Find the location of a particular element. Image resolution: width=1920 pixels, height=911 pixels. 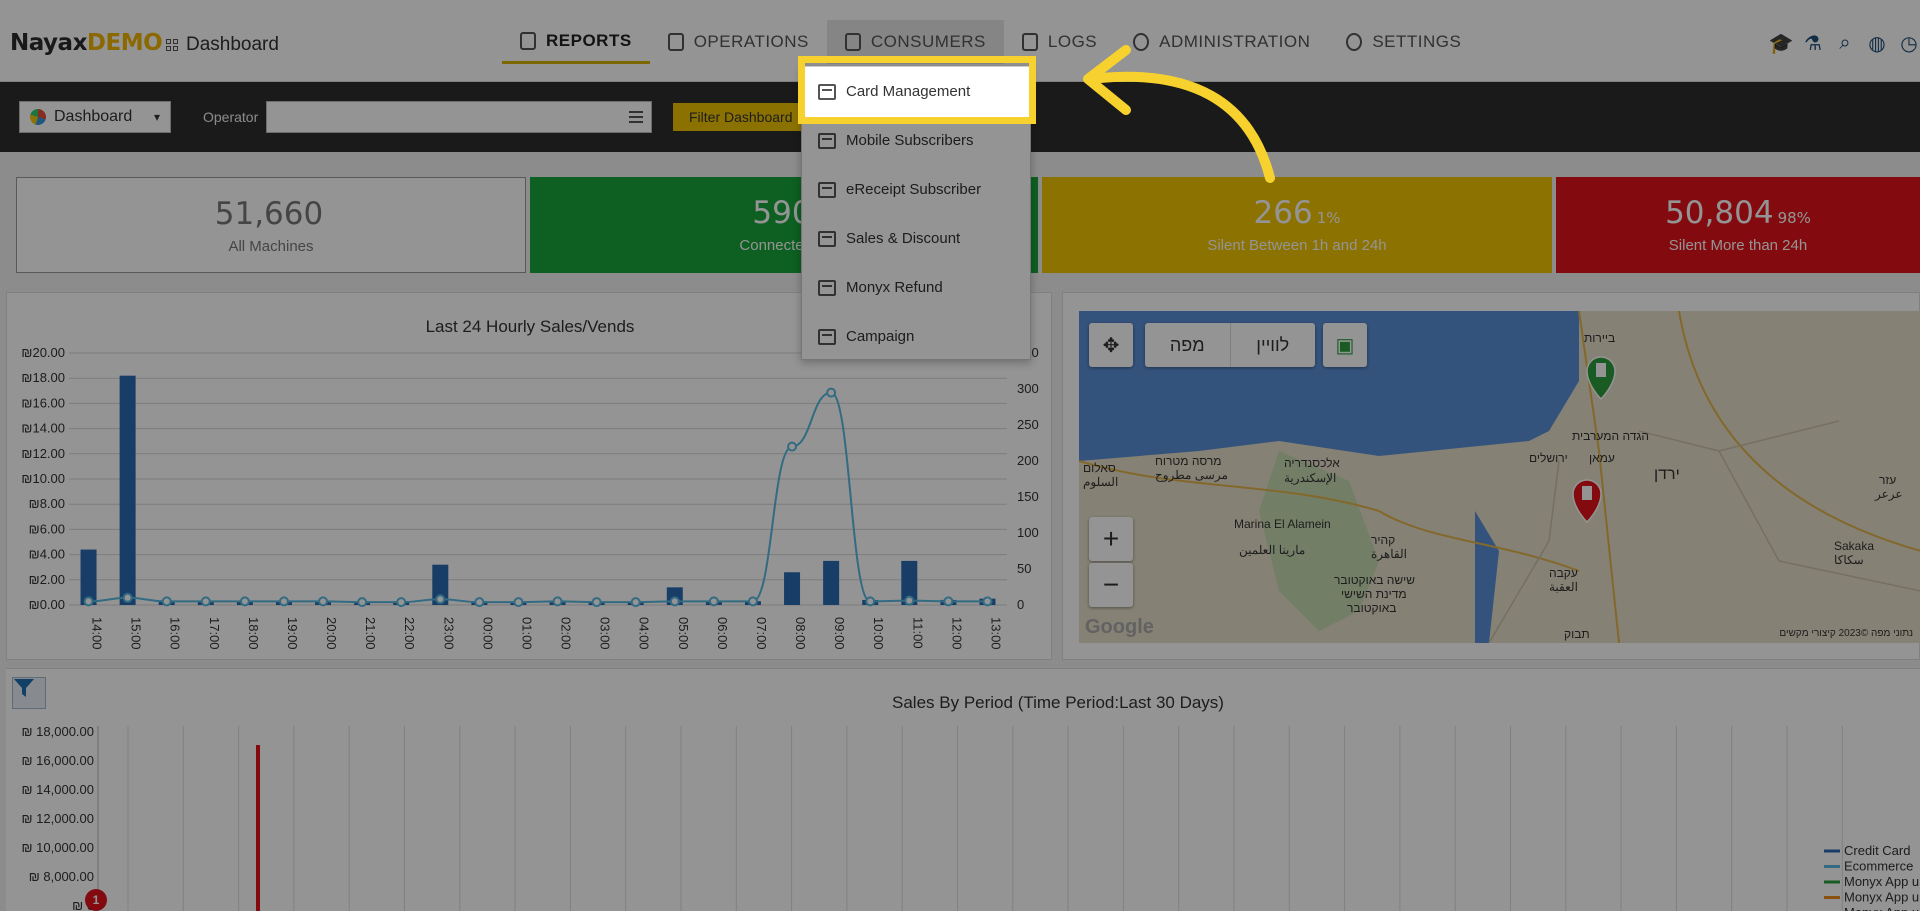

x-tick-label: 21:00 is located at coordinates (370, 633).